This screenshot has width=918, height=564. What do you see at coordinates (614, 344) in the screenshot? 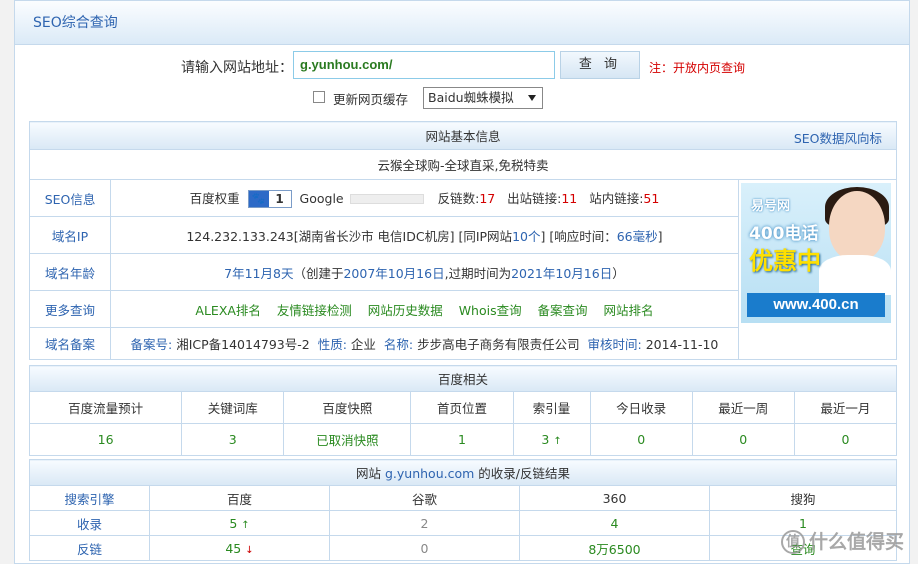
I see `audit-label: 审核时间:` at bounding box center [614, 344].